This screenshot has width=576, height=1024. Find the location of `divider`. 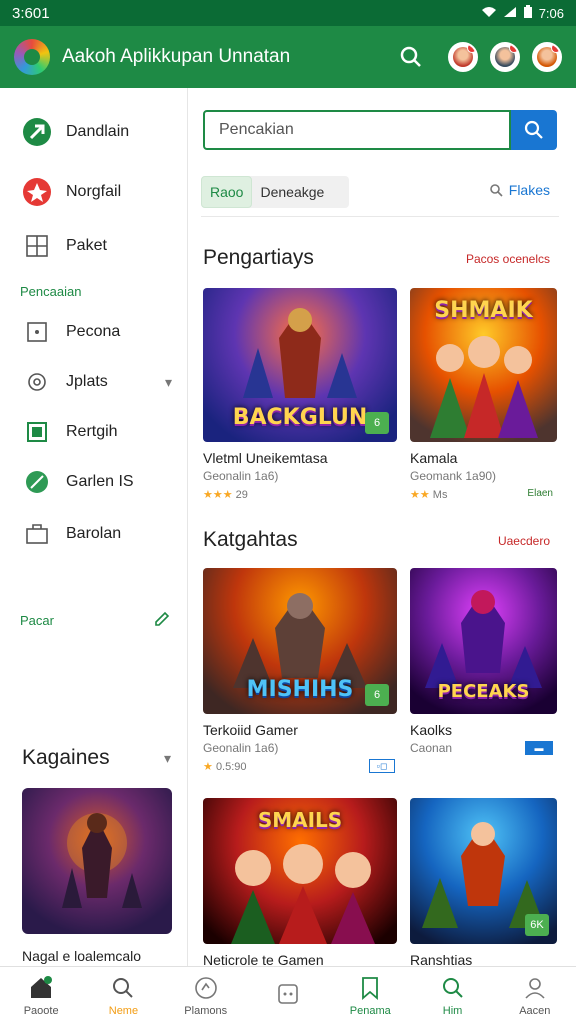

divider is located at coordinates (380, 216).